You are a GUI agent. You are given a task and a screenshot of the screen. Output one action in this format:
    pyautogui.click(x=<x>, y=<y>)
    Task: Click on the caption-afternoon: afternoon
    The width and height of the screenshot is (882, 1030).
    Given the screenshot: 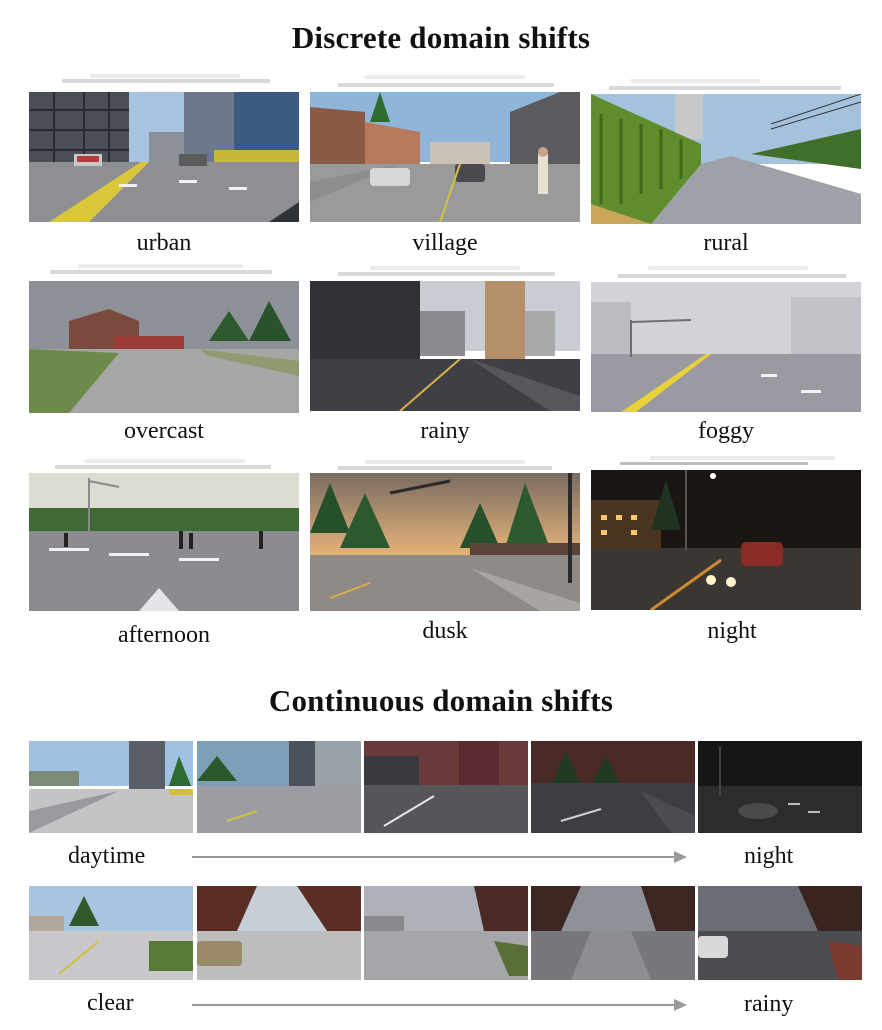 What is the action you would take?
    pyautogui.click(x=164, y=635)
    